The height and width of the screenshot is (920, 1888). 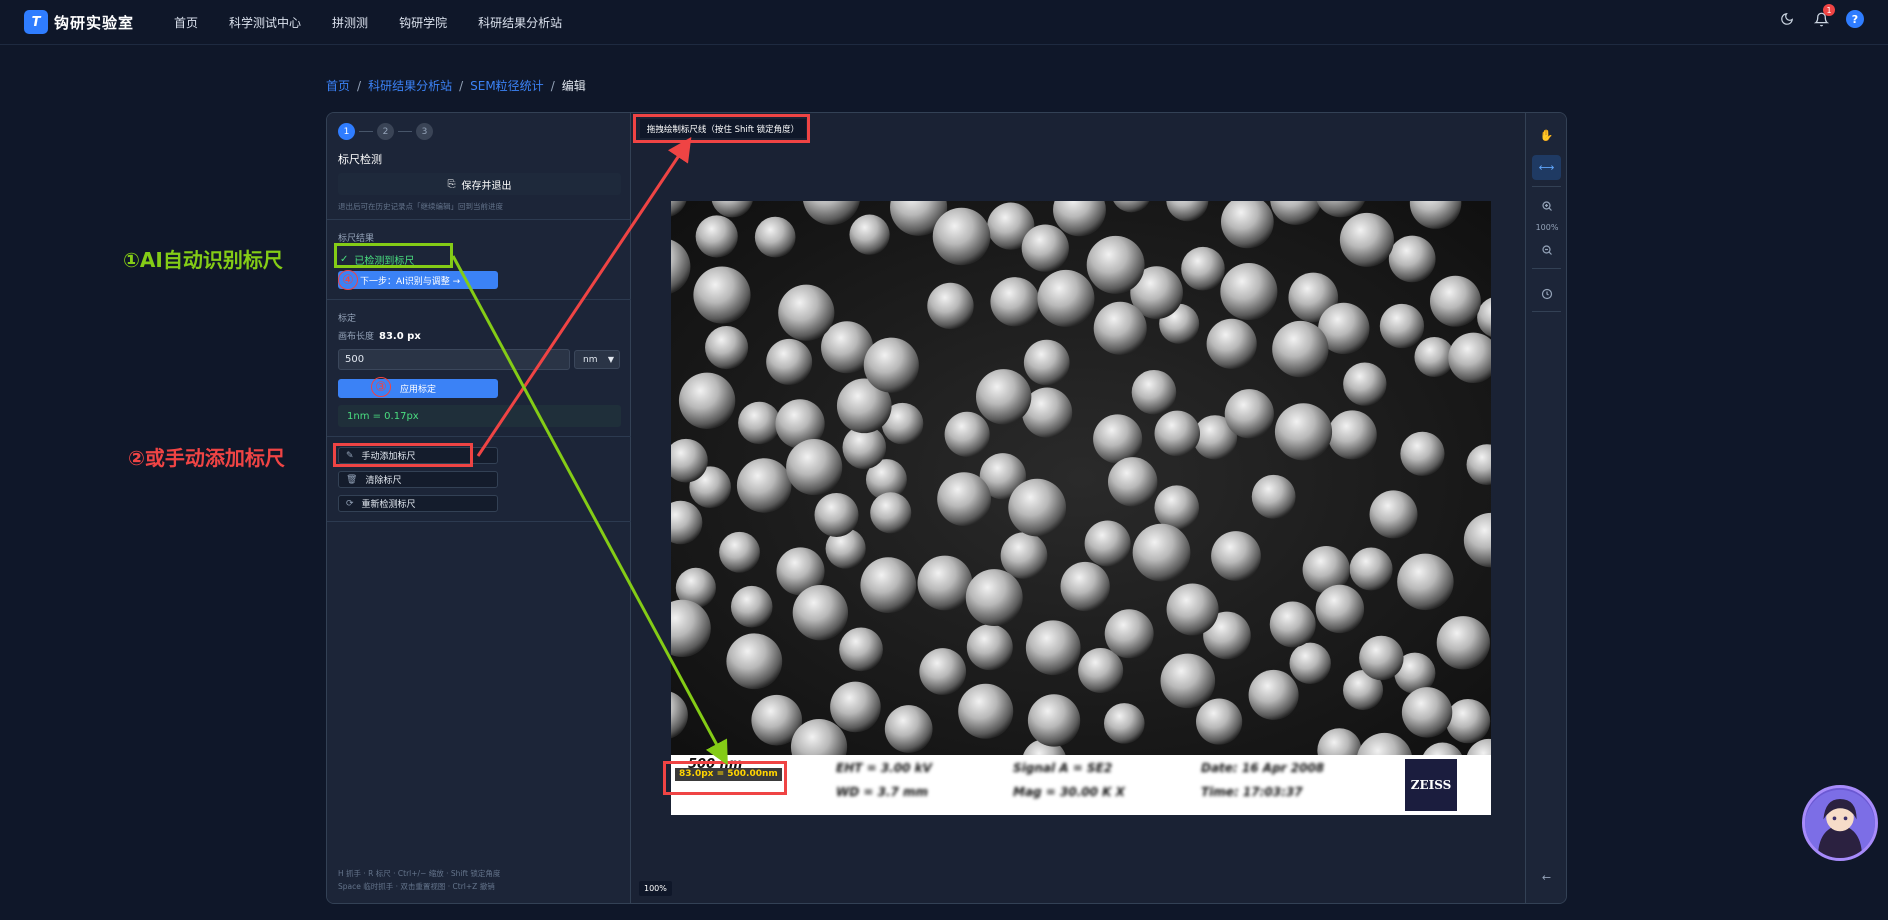 I want to click on annotation-arrows, so click(x=589, y=451).